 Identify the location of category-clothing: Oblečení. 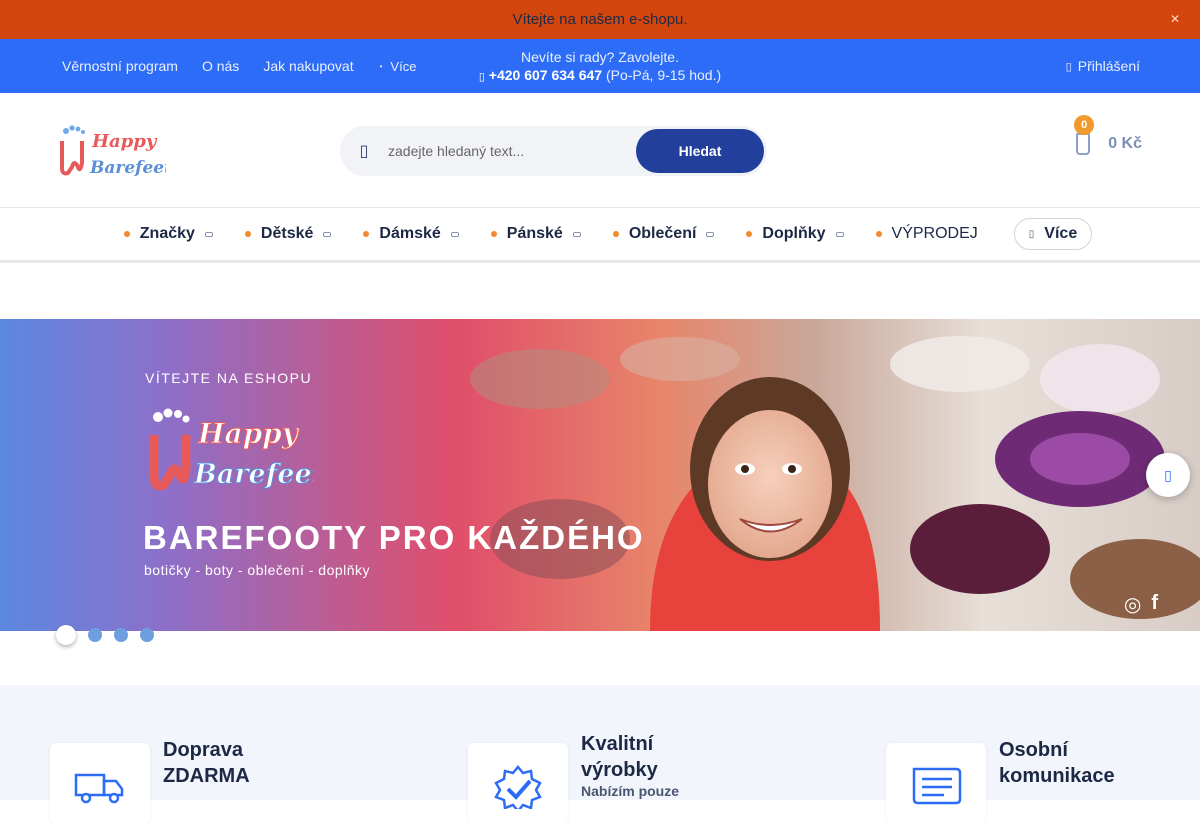
(663, 234).